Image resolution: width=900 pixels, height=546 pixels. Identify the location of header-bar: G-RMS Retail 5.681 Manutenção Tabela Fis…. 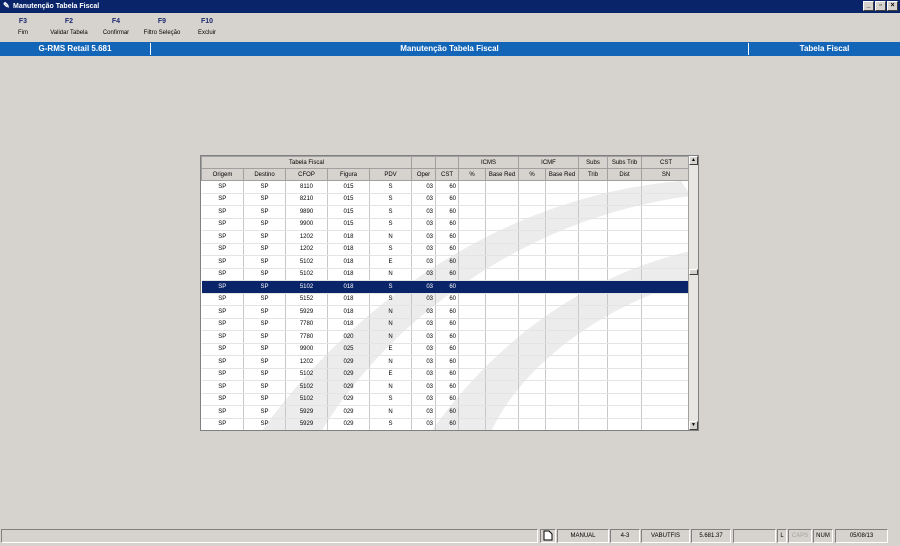
(450, 49).